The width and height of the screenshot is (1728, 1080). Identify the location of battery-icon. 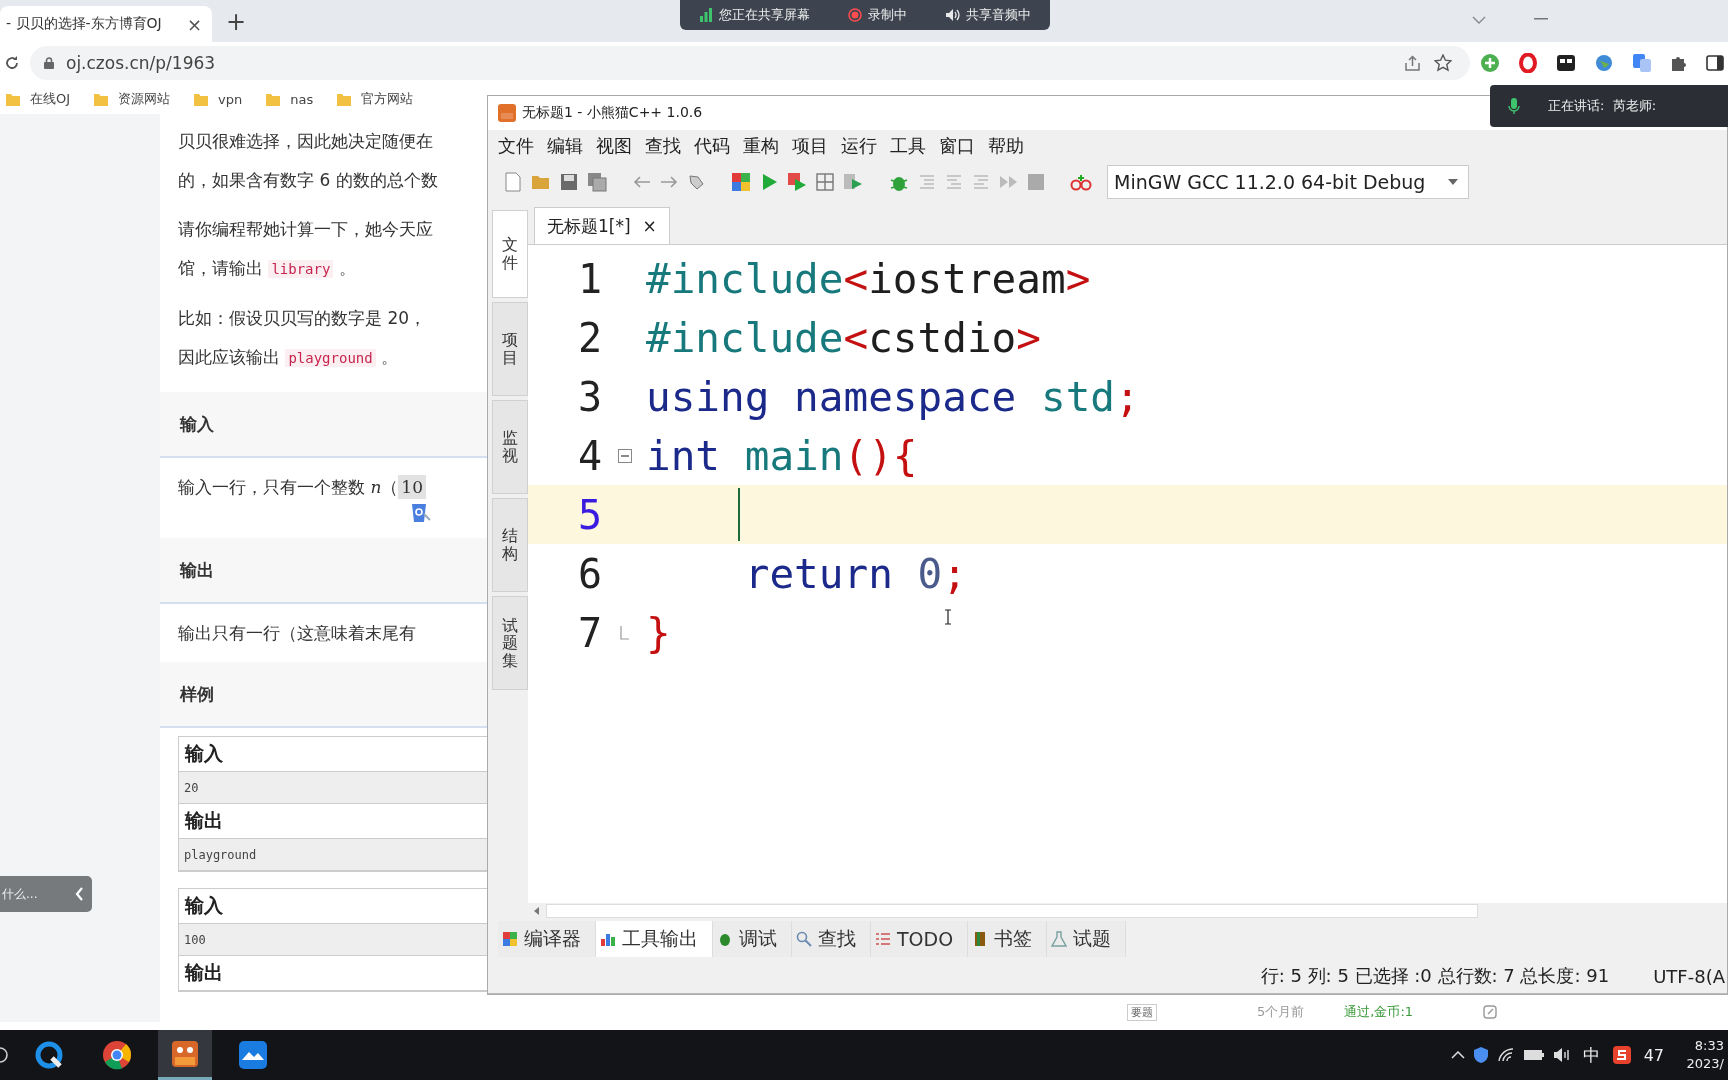
(1533, 1055).